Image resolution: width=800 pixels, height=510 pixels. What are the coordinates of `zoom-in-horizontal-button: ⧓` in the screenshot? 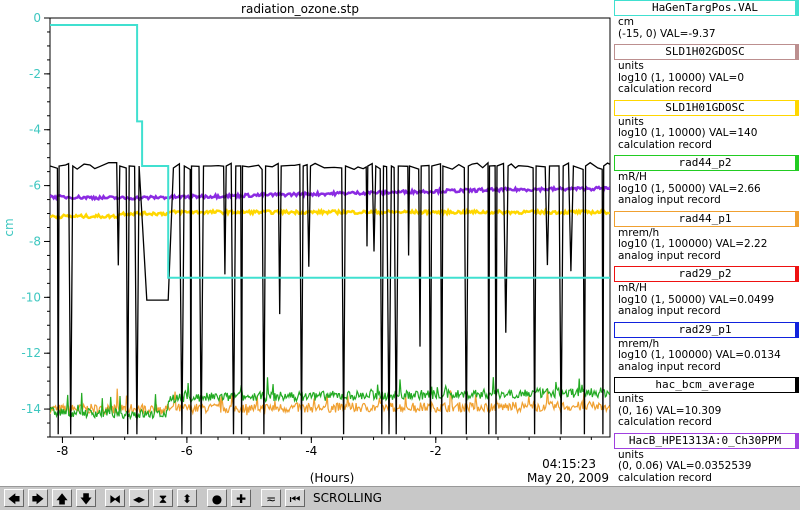 It's located at (115, 498).